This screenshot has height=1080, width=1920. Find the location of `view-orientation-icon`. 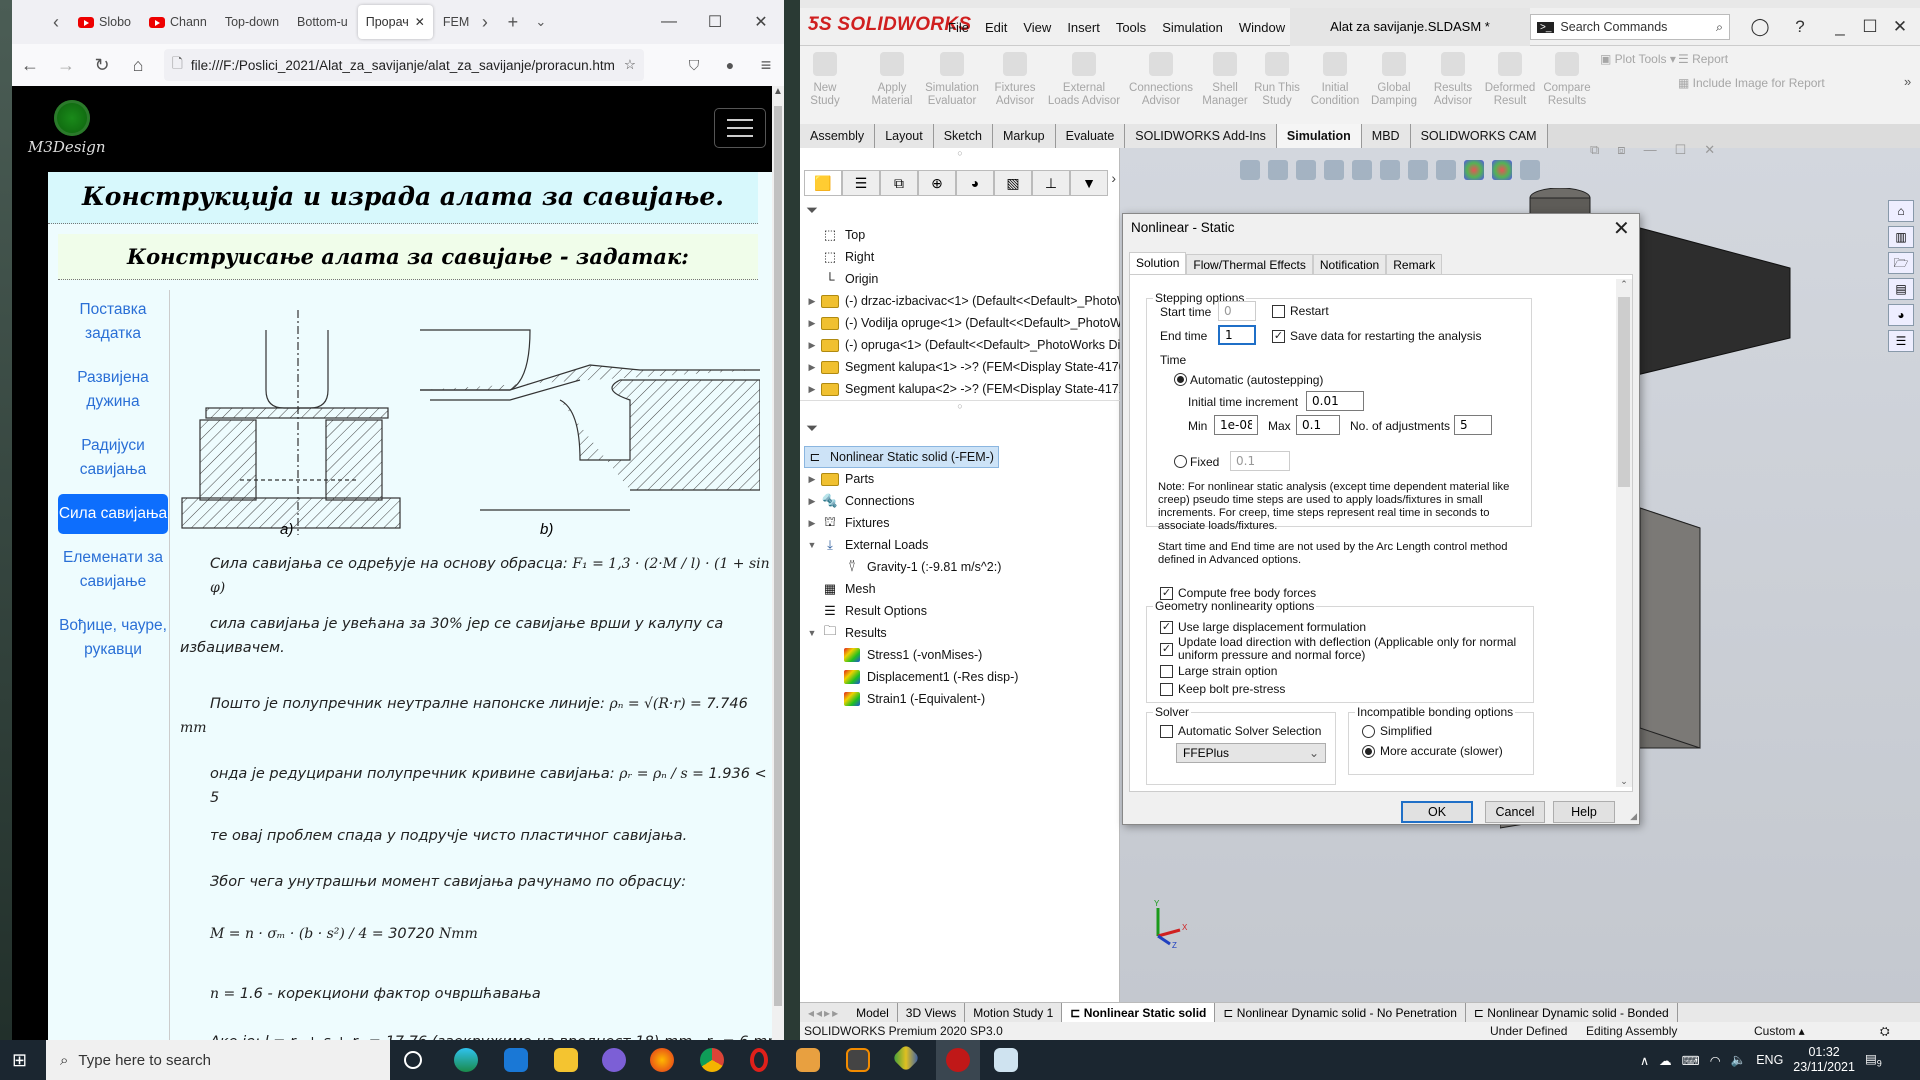

view-orientation-icon is located at coordinates (1390, 170).